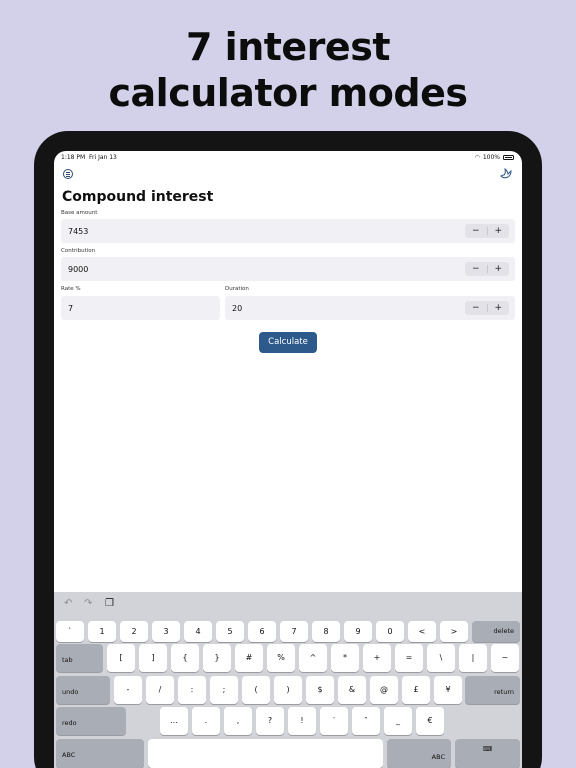 The width and height of the screenshot is (576, 768). Describe the element at coordinates (121, 658) in the screenshot. I see `key-row2-0: [` at that location.